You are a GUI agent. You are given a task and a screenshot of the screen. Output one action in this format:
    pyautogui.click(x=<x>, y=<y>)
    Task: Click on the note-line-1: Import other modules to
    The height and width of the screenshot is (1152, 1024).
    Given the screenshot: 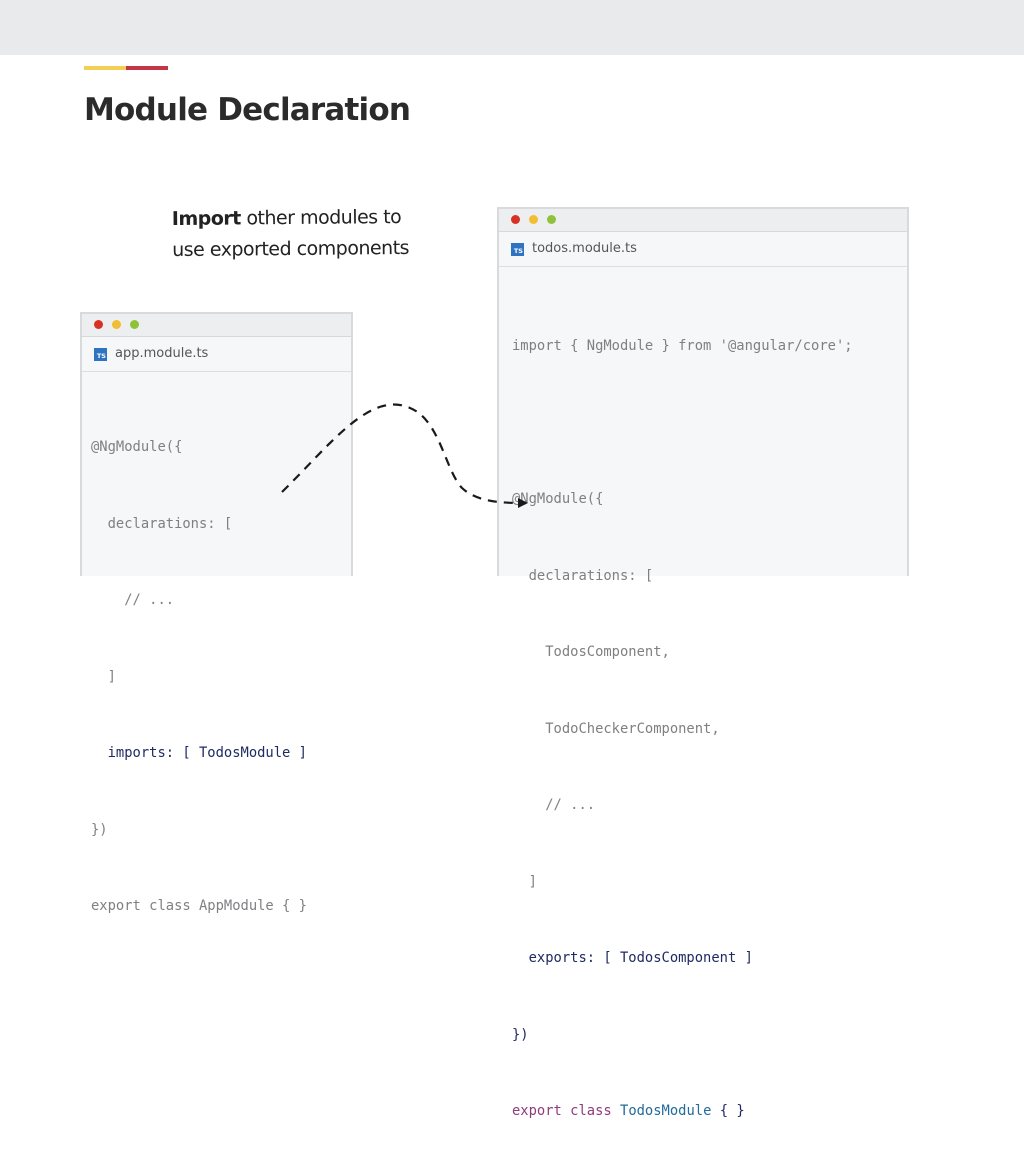 What is the action you would take?
    pyautogui.click(x=290, y=218)
    